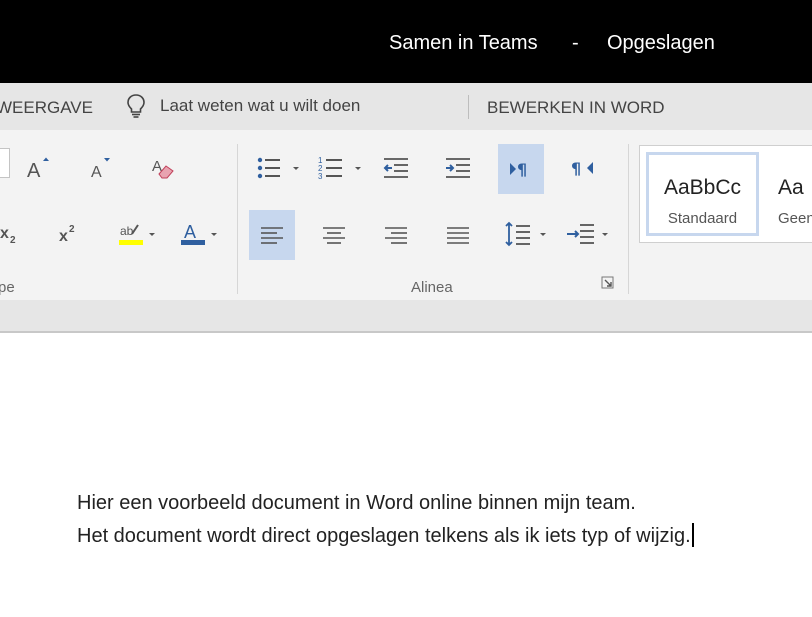 The image size is (812, 617). I want to click on increase-indent-icon, so click(458, 168).